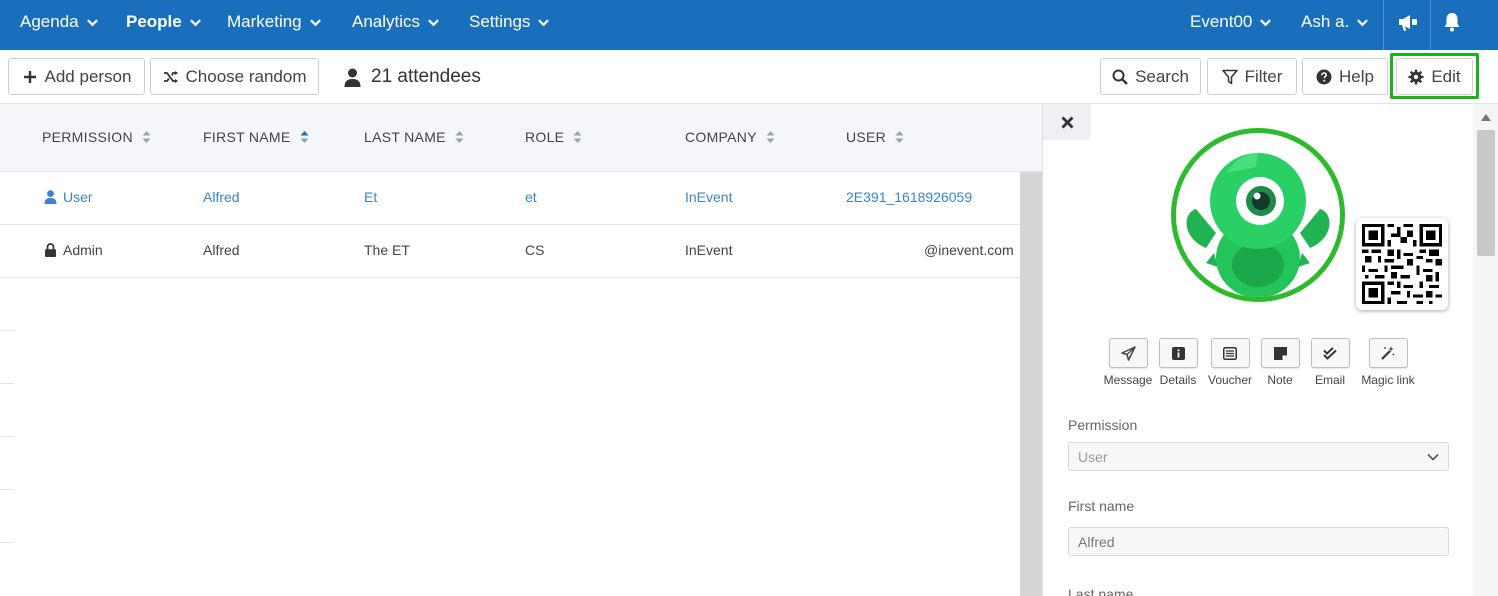 This screenshot has height=596, width=1498. I want to click on table-scrollbar, so click(1031, 384).